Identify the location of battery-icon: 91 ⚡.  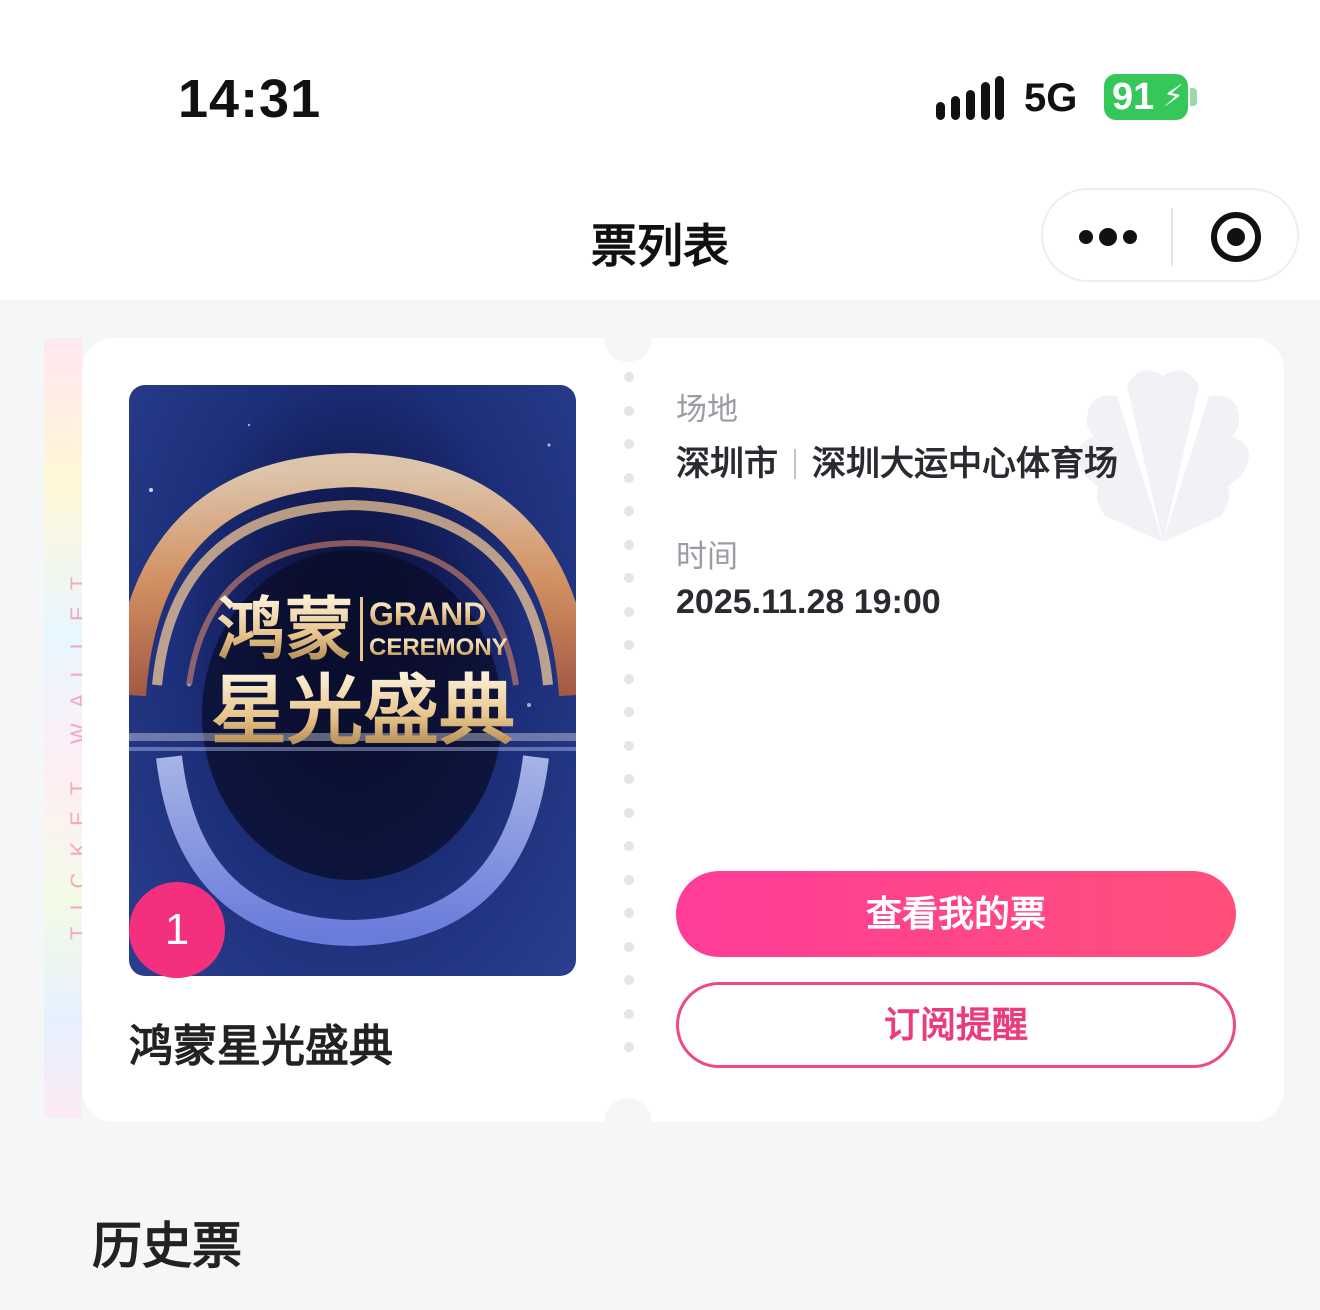
(1146, 97).